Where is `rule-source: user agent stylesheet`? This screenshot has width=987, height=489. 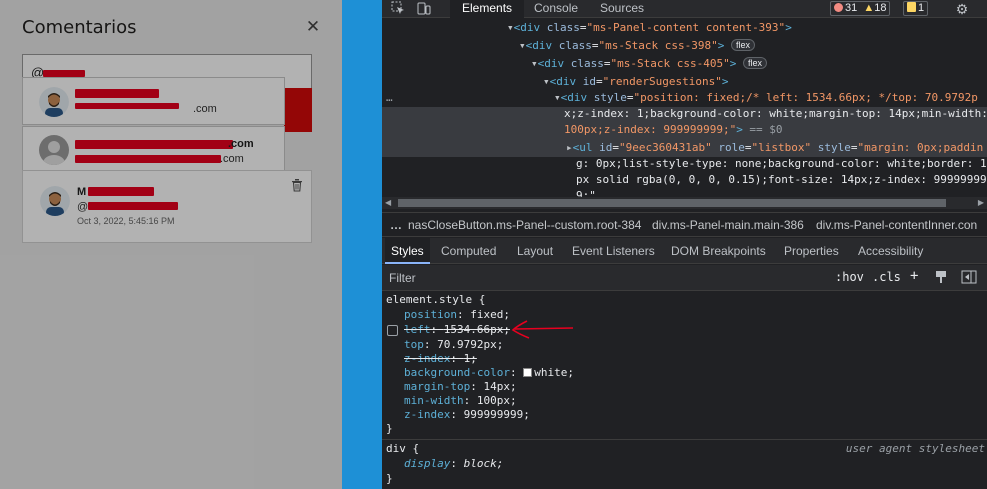 rule-source: user agent stylesheet is located at coordinates (915, 448).